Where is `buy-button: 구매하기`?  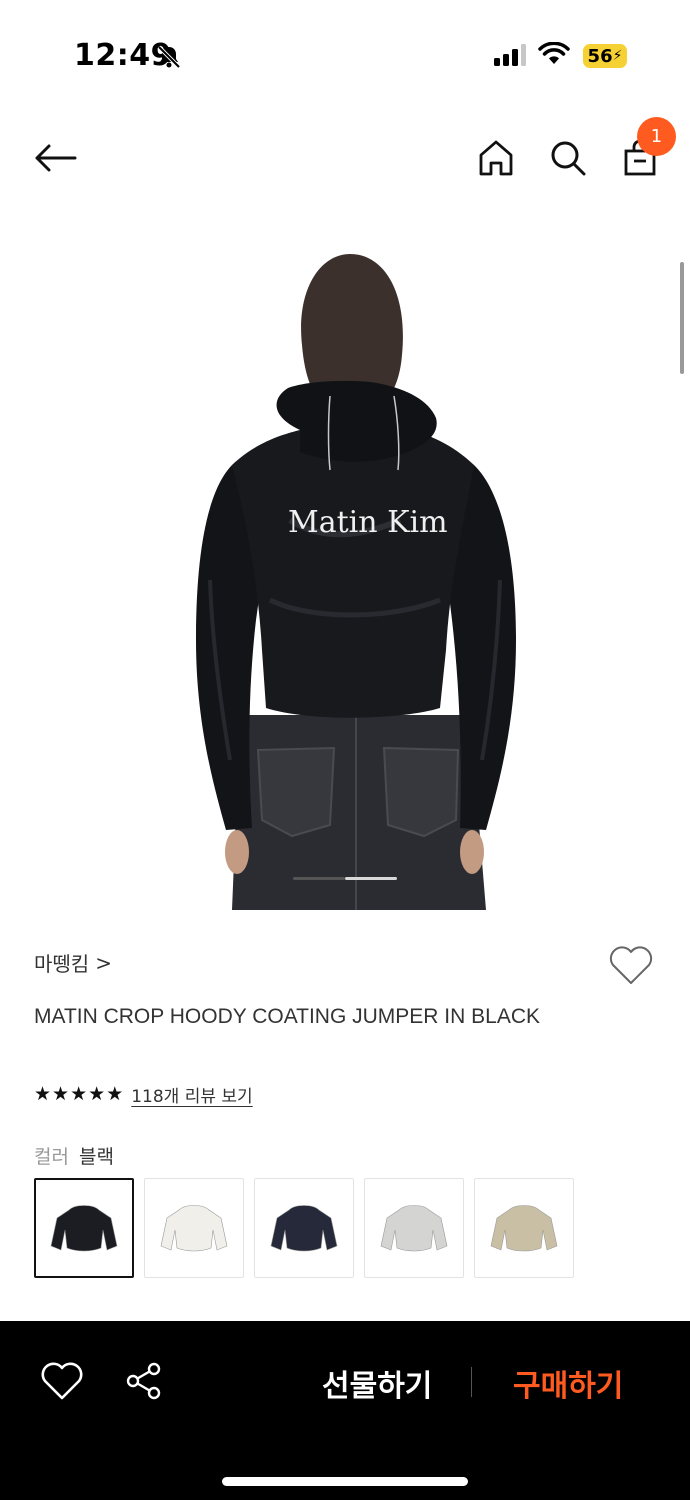 buy-button: 구매하기 is located at coordinates (568, 1383).